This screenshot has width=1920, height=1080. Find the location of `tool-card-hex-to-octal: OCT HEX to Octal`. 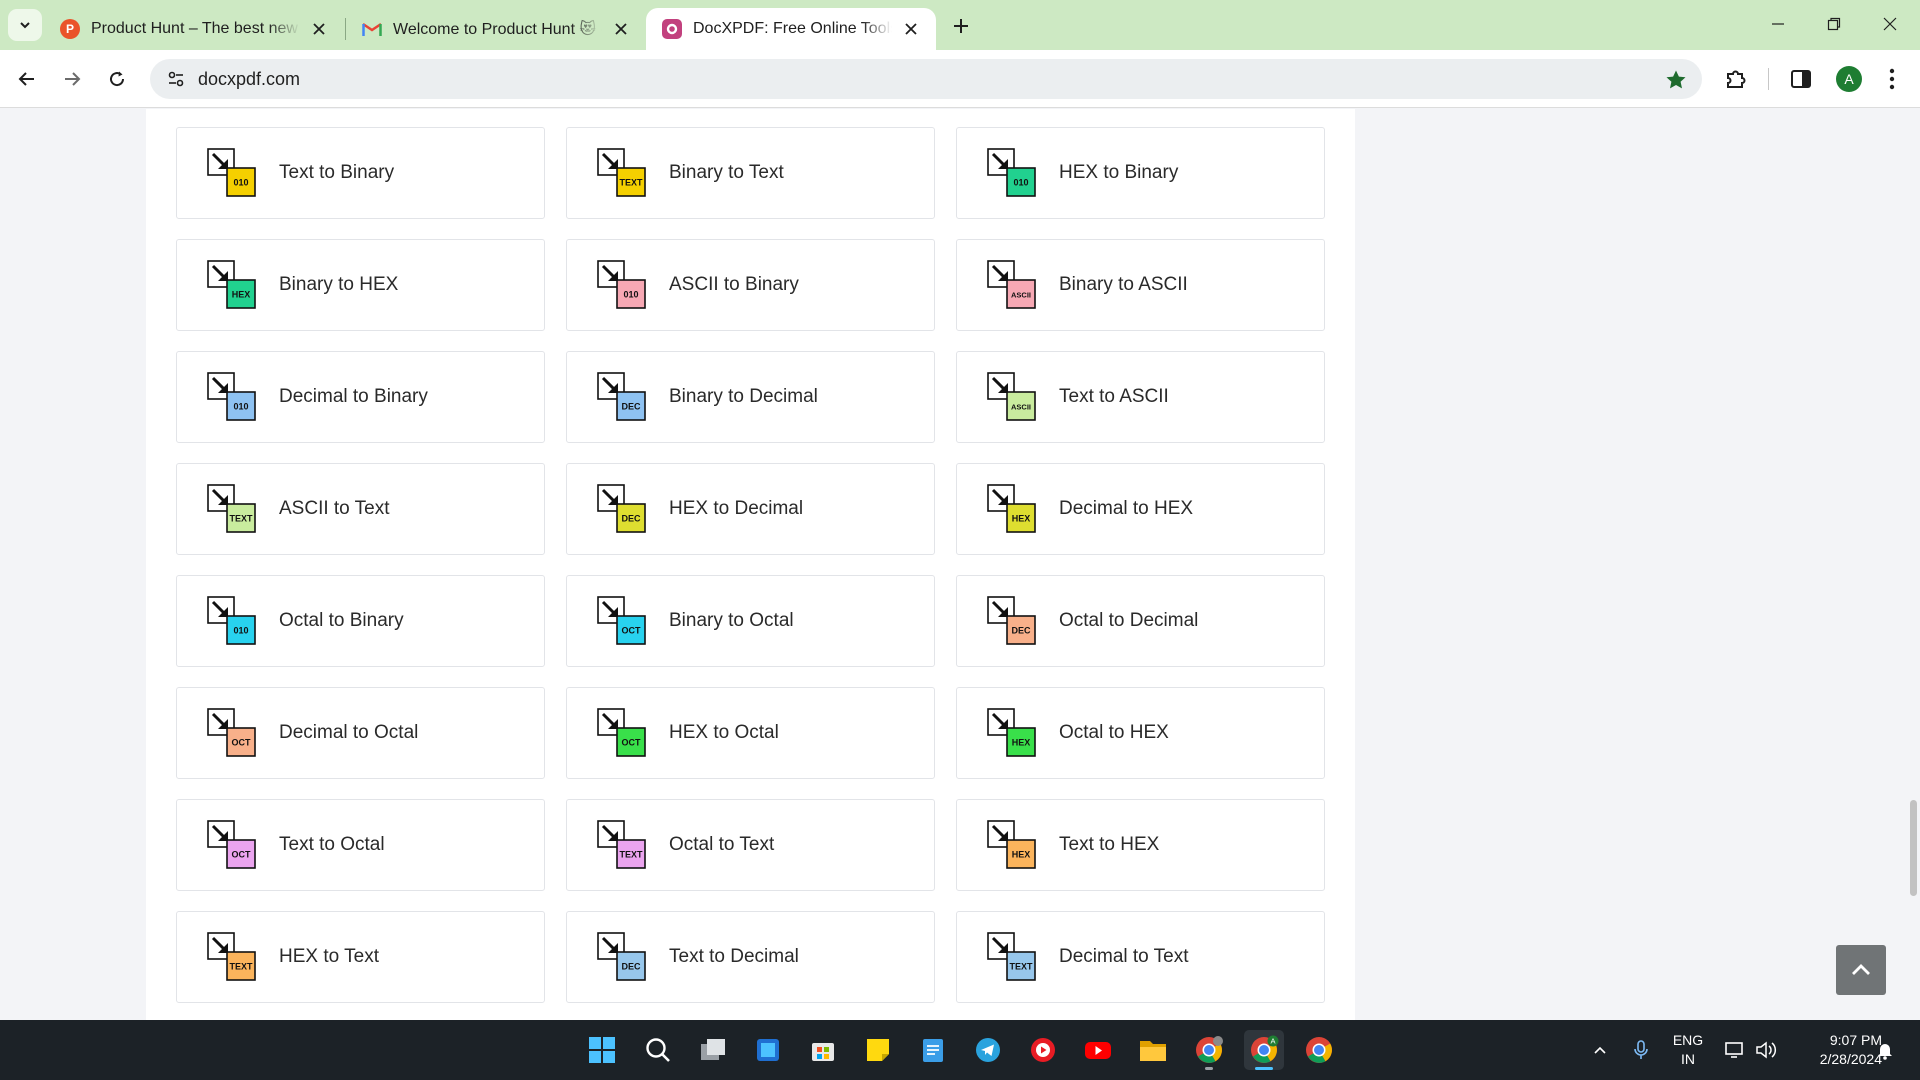

tool-card-hex-to-octal: OCT HEX to Octal is located at coordinates (750, 733).